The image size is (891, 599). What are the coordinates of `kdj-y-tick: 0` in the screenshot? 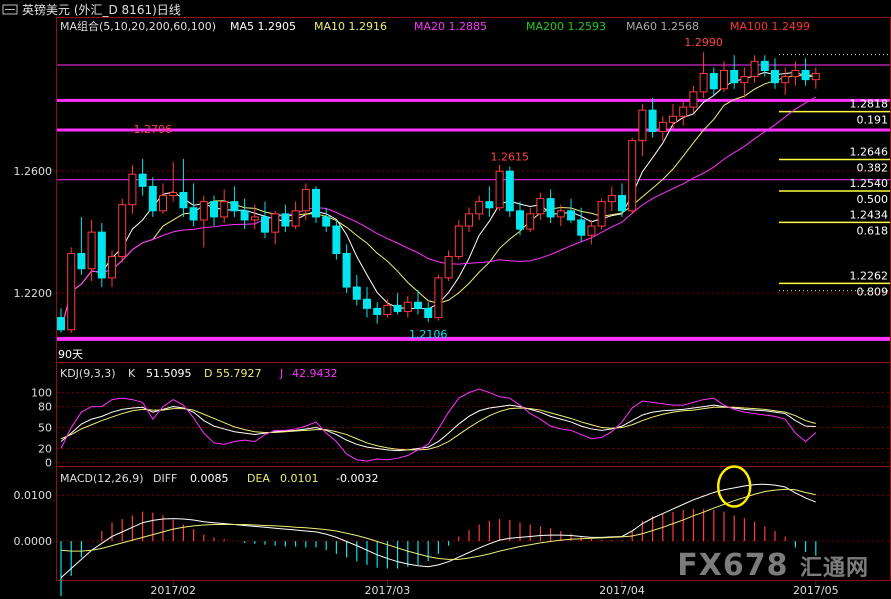 It's located at (48, 463).